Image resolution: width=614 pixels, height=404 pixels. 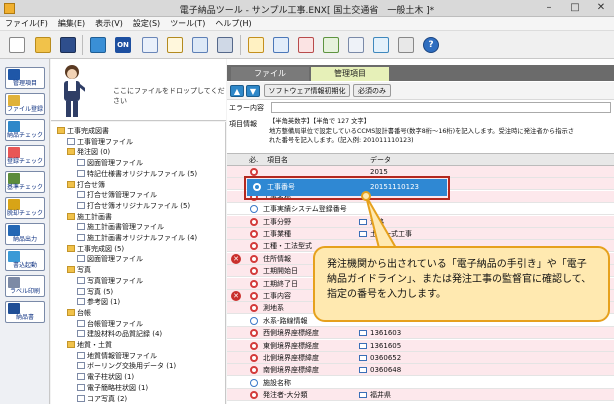 I want to click on grid-row: 東側境界座標経度 1361605, so click(x=420, y=345).